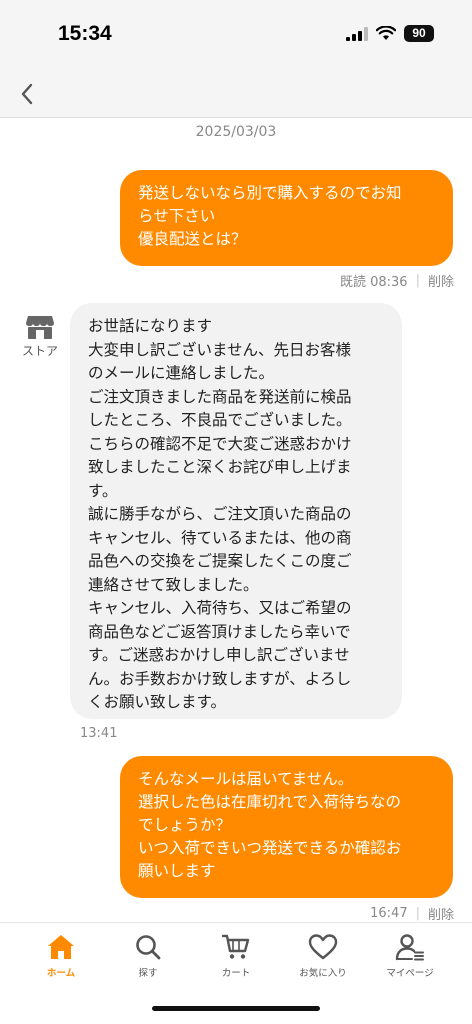  I want to click on store-label: ストア, so click(39, 351).